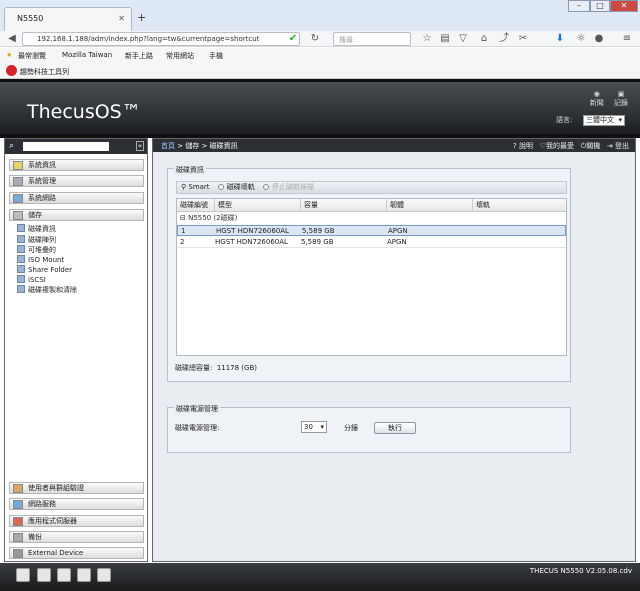 The width and height of the screenshot is (640, 591). Describe the element at coordinates (195, 187) in the screenshot. I see `smart-button: ⚲ Smart` at that location.